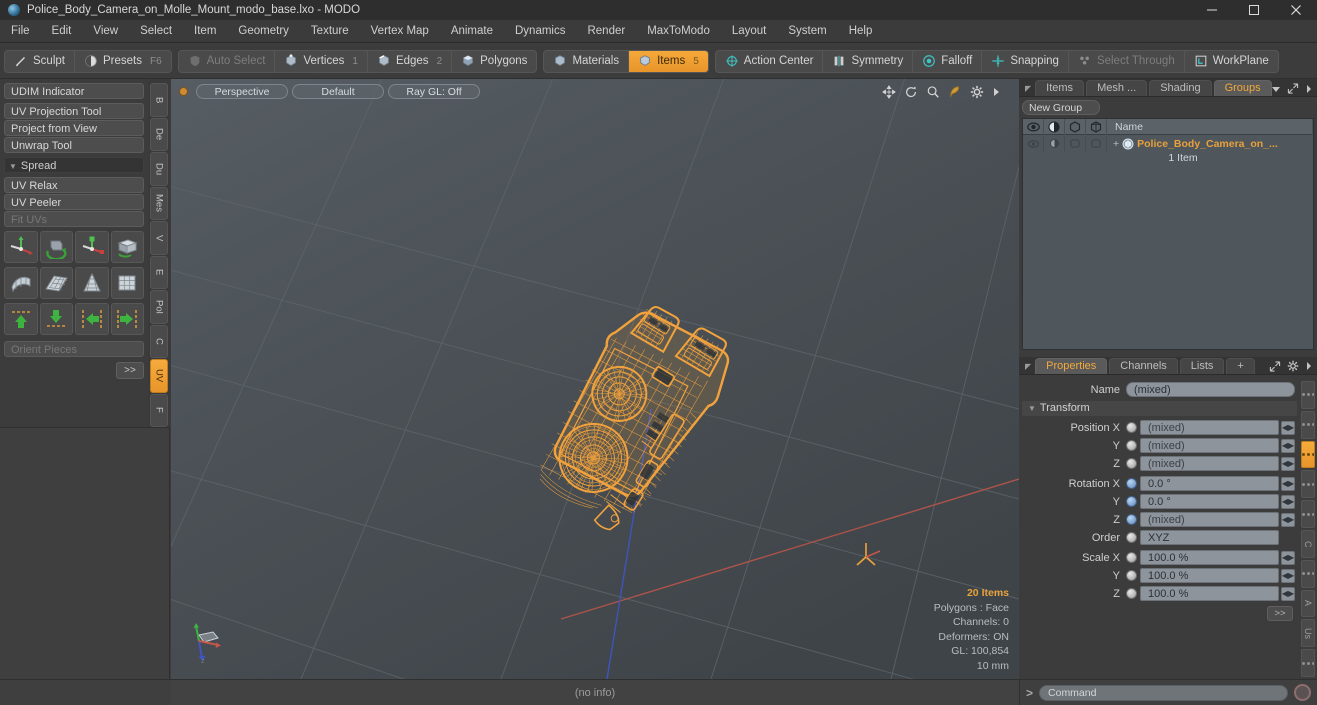 The width and height of the screenshot is (1317, 705). What do you see at coordinates (1288, 483) in the screenshot?
I see `spinner-rotation-x: ◀▶` at bounding box center [1288, 483].